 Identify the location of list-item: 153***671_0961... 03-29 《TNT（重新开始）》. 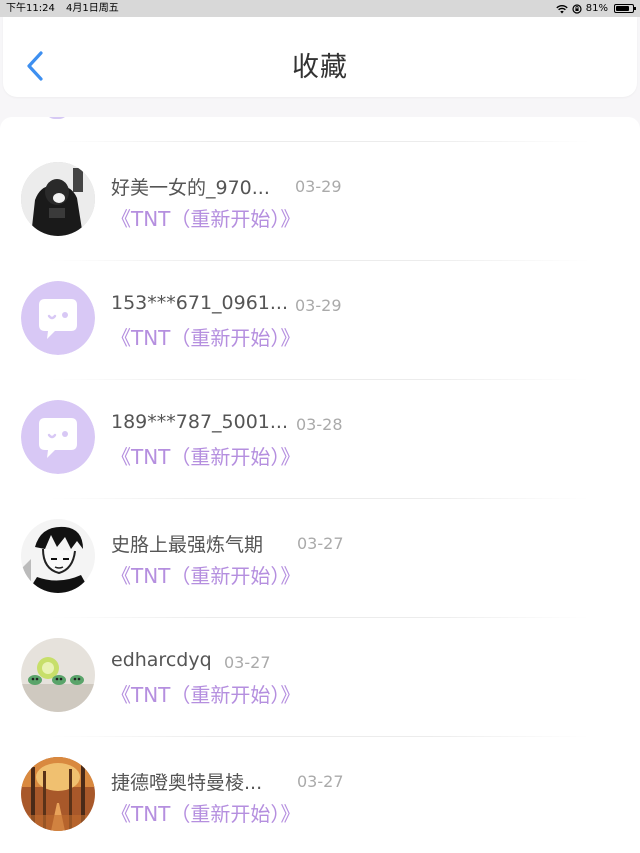
(320, 295).